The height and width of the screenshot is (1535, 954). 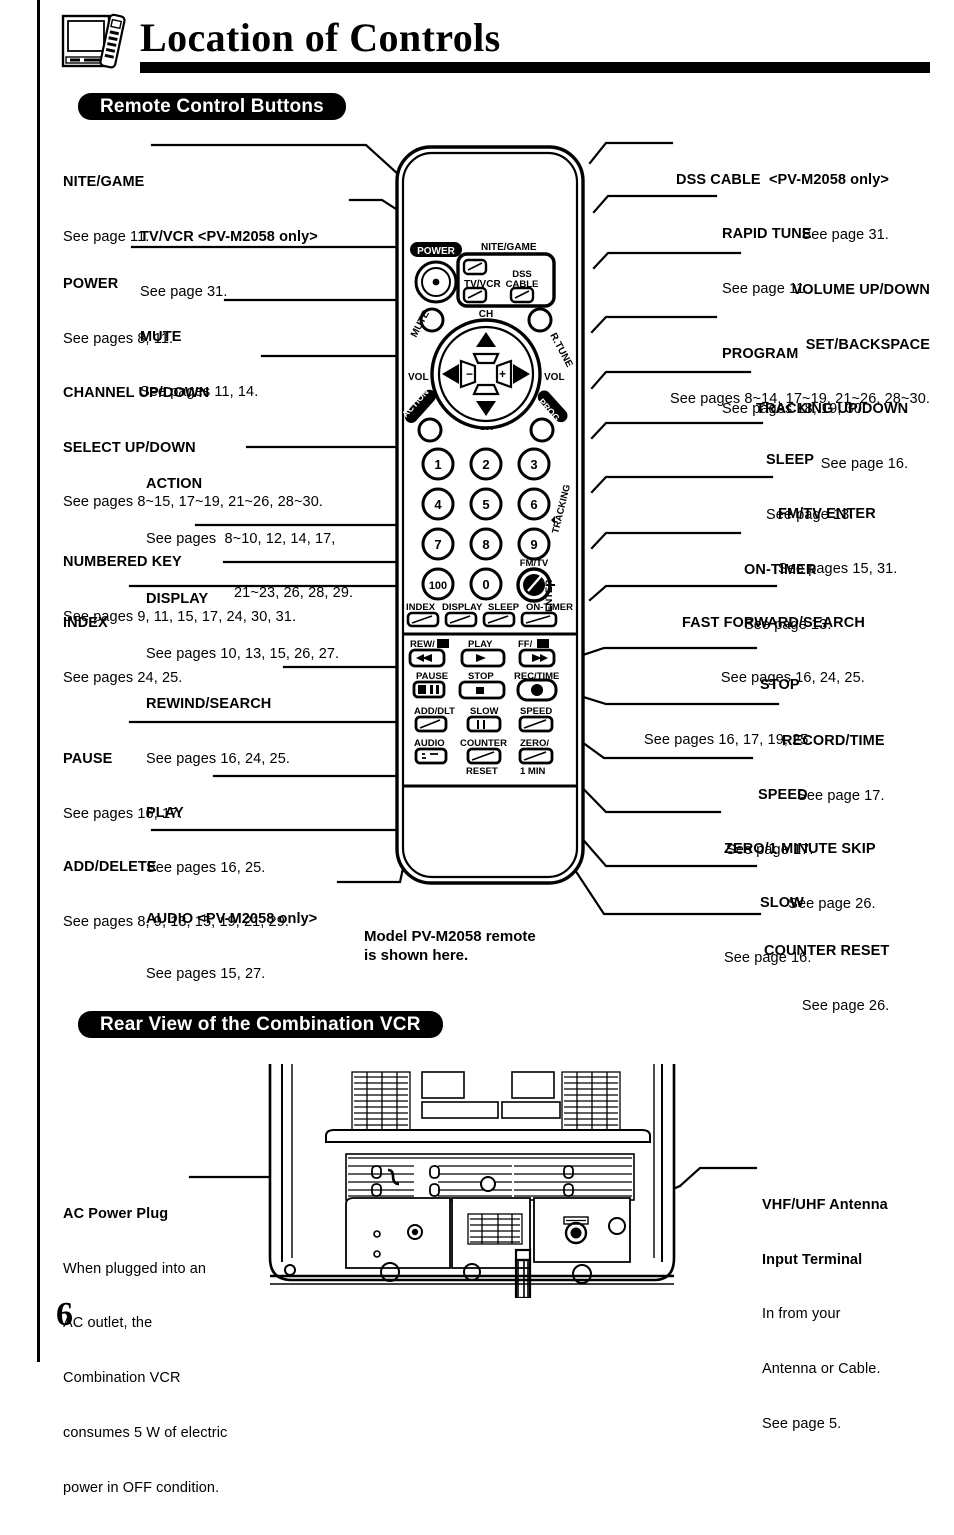 I want to click on callout-audio: AUDIO <PV-M2058 only> See pages 15, 27., so click(x=232, y=946).